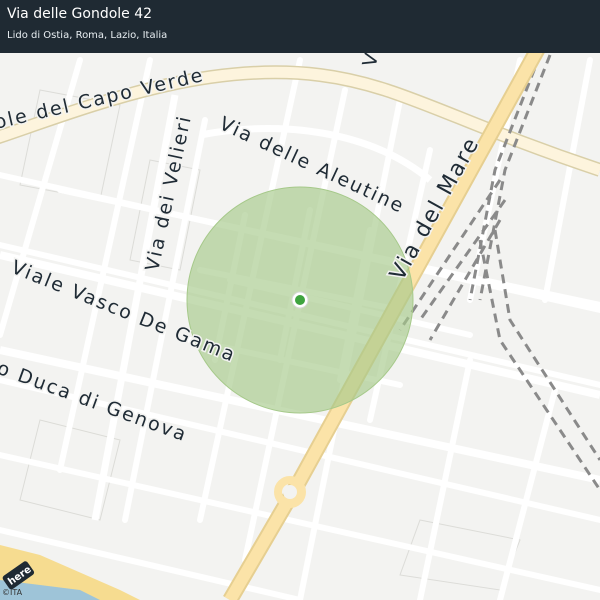 Image resolution: width=600 pixels, height=600 pixels. I want to click on address-subtitle: Lido di Ostia, Roma, Lazio, Italia, so click(87, 35).